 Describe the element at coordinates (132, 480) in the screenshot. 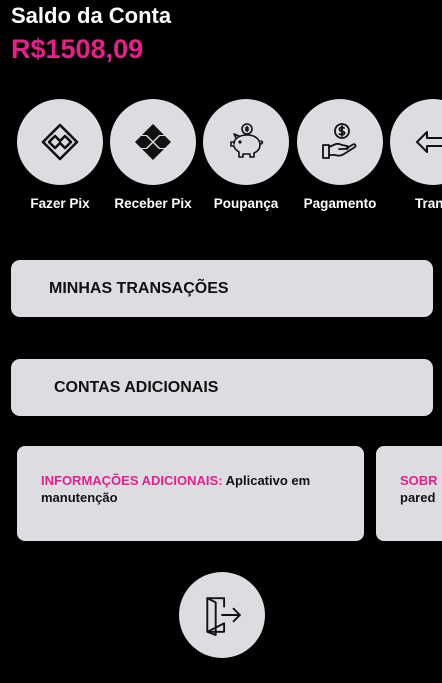

I see `info-card-title: INFORMAÇÕES ADICIONAIS:` at that location.